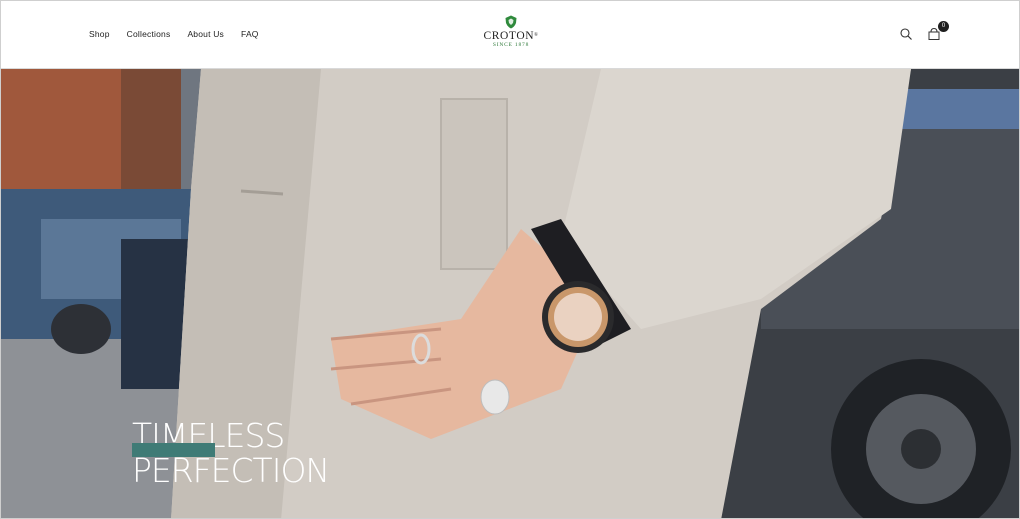  What do you see at coordinates (182, 34) in the screenshot?
I see `main-nav: Shop Collections About Us FAQ` at bounding box center [182, 34].